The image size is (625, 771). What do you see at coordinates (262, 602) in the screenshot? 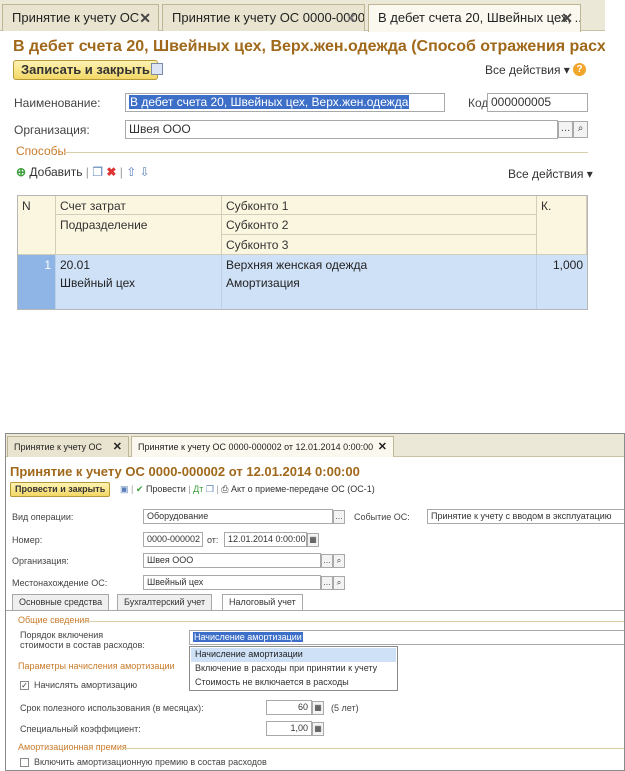
I see `tab-tax-accounting: Налоговый учет` at bounding box center [262, 602].